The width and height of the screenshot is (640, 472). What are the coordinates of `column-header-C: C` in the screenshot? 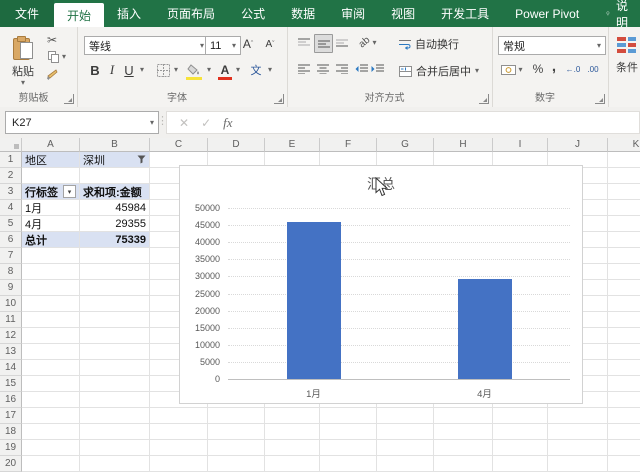 It's located at (179, 145).